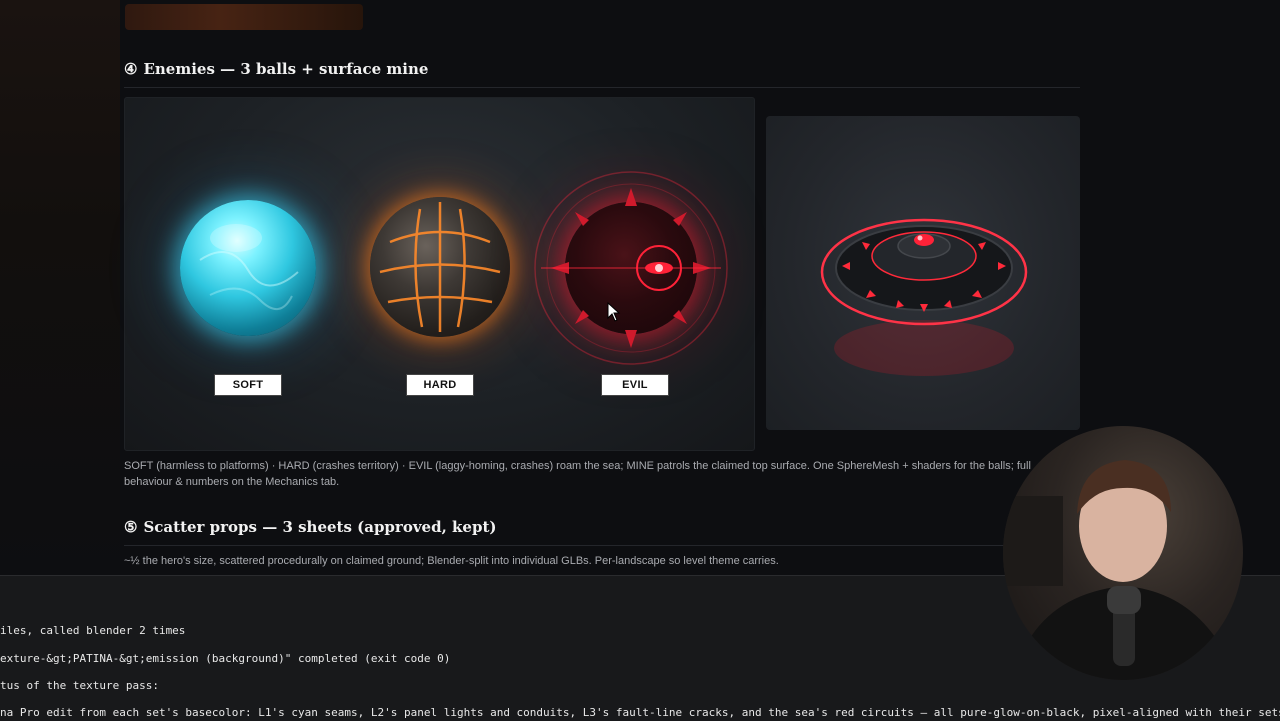  I want to click on hard-ball-image, so click(440, 267).